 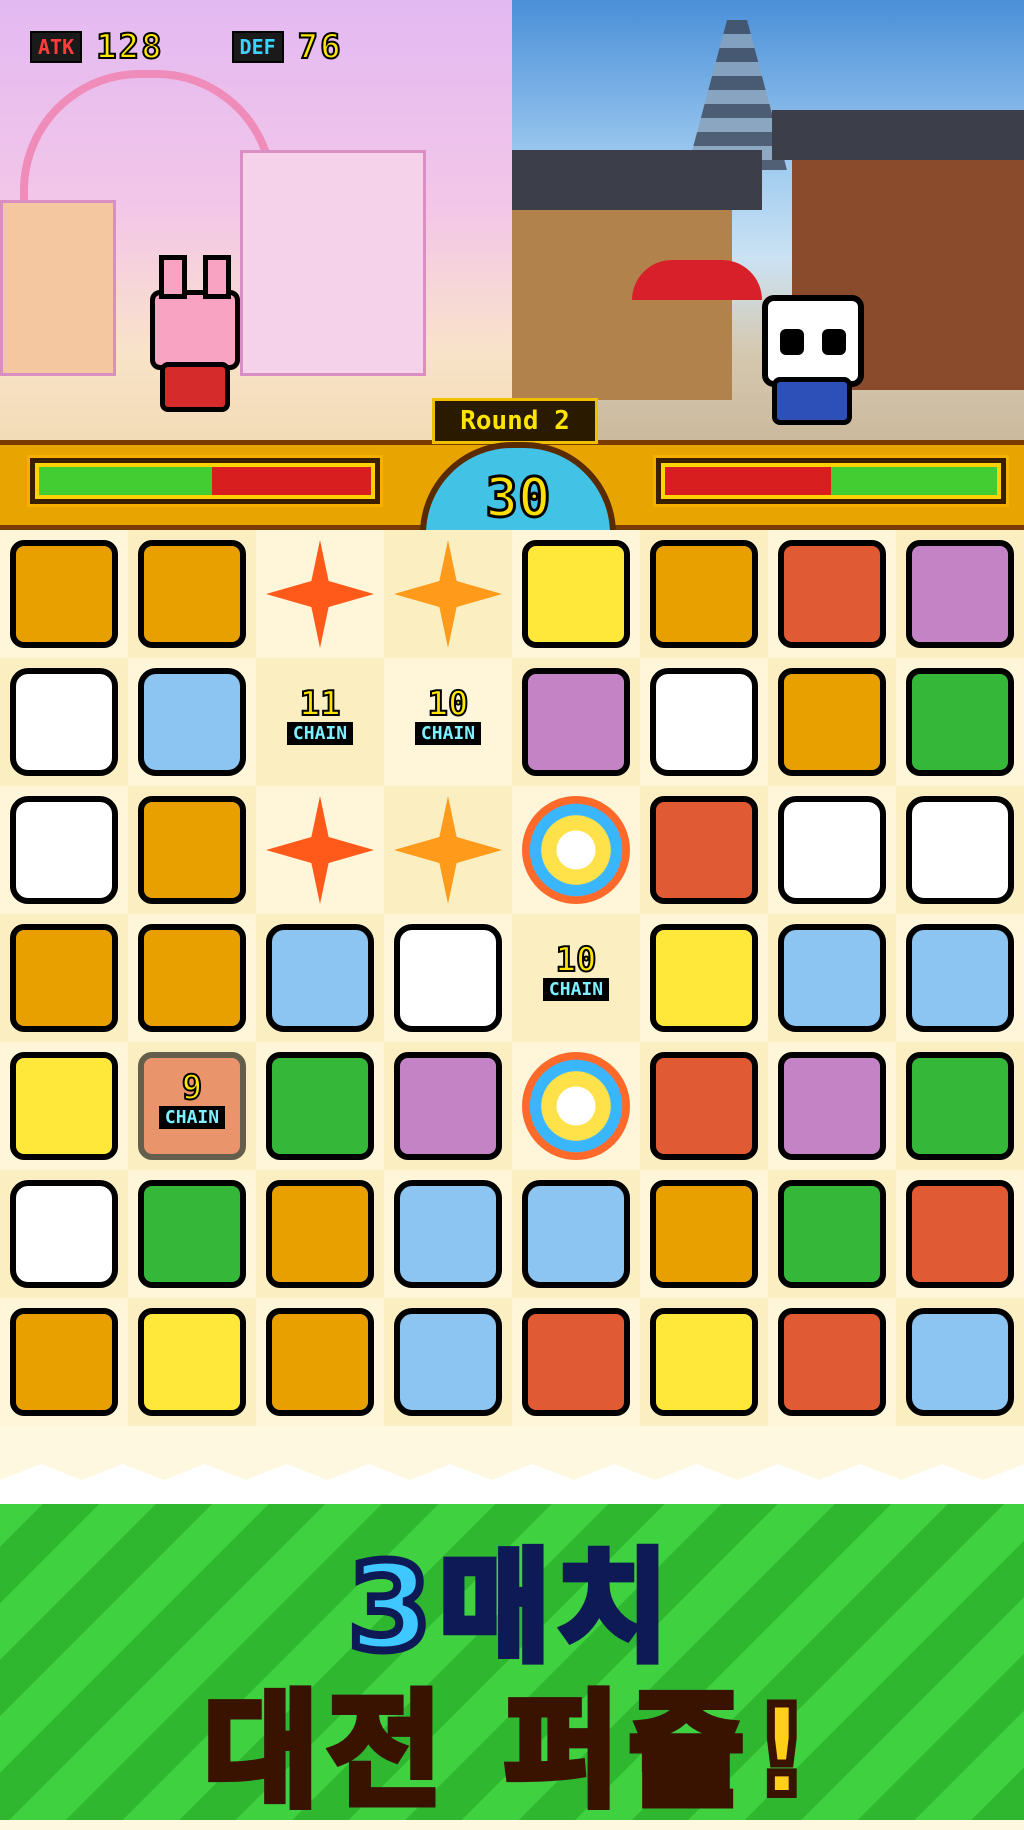 I want to click on def-label: DEF, so click(x=257, y=47).